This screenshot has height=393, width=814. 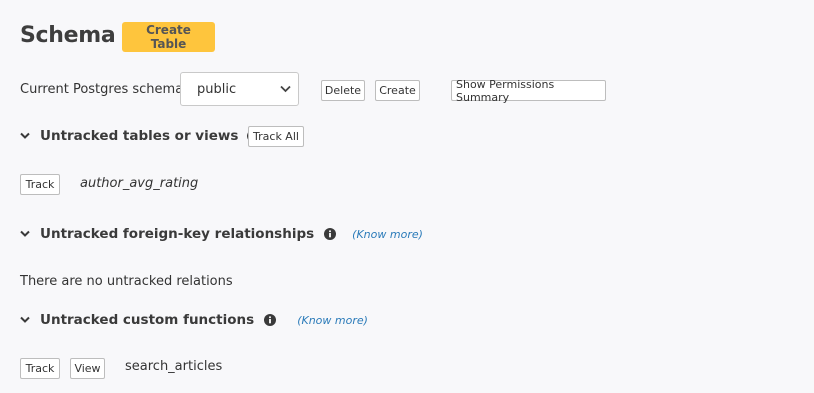 I want to click on schema-label: Current Postgres schema, so click(x=102, y=89).